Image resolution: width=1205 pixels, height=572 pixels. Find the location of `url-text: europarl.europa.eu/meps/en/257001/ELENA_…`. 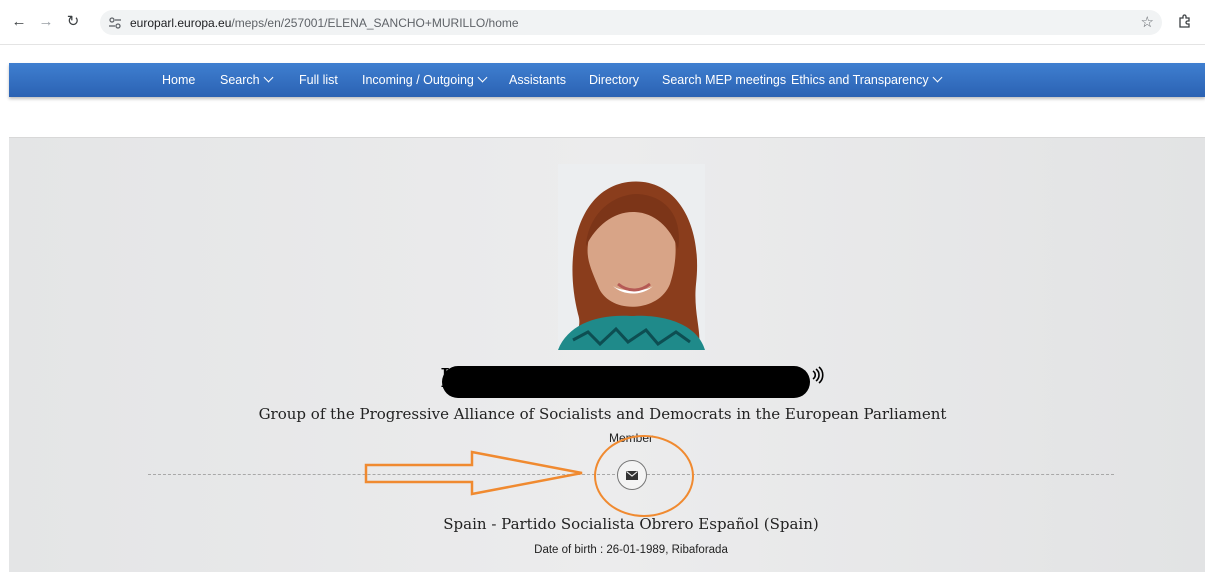

url-text: europarl.europa.eu/meps/en/257001/ELENA_… is located at coordinates (324, 23).